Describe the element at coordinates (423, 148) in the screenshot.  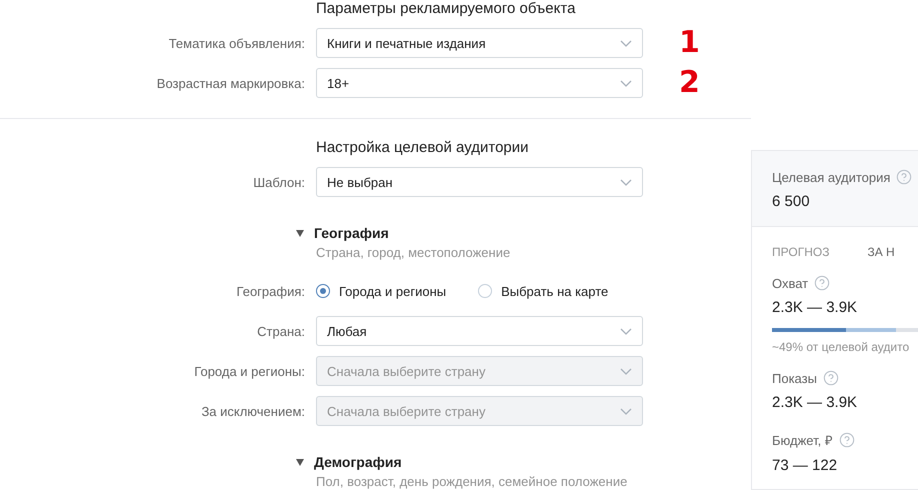
I see `section-title: Настройка целевой аудитории` at that location.